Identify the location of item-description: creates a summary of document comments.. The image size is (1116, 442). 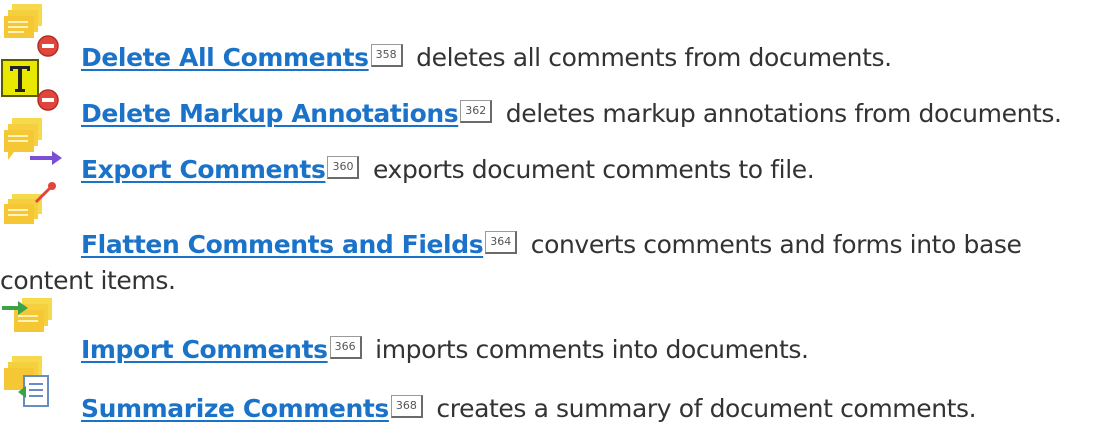
(702, 408).